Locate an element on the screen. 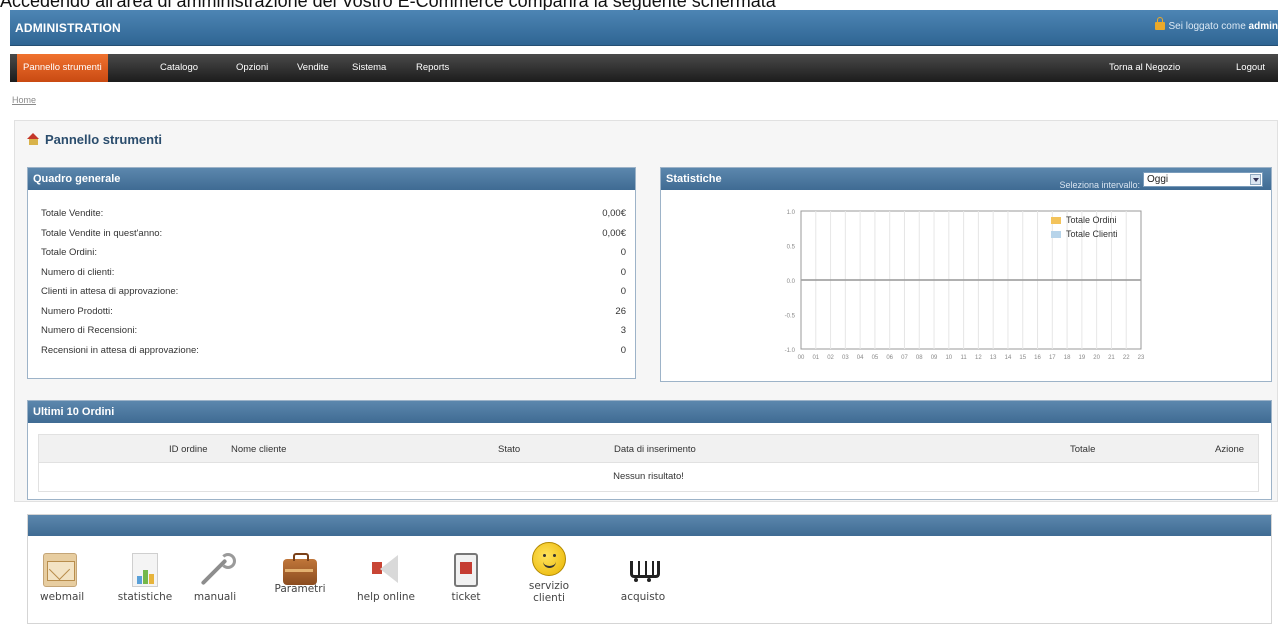 The image size is (1278, 627). overview-row-label: Totale Vendite: is located at coordinates (72, 213).